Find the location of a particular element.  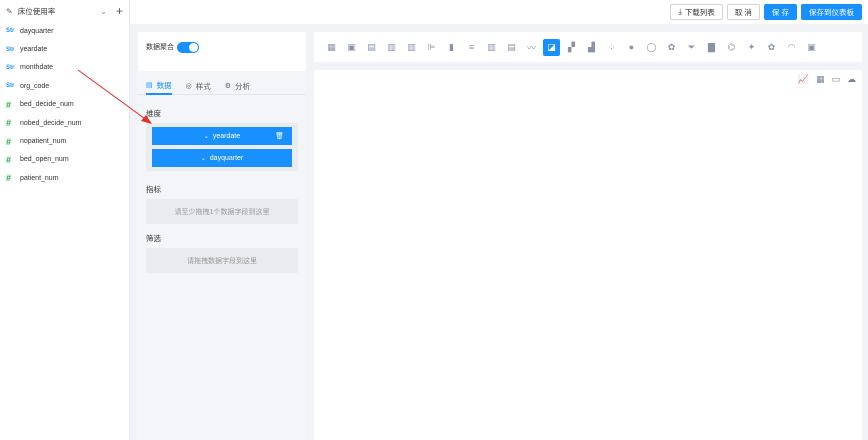

panel-tabs: ▤ 数据 ◎ 样式 ⚙ 分析 is located at coordinates (222, 83).